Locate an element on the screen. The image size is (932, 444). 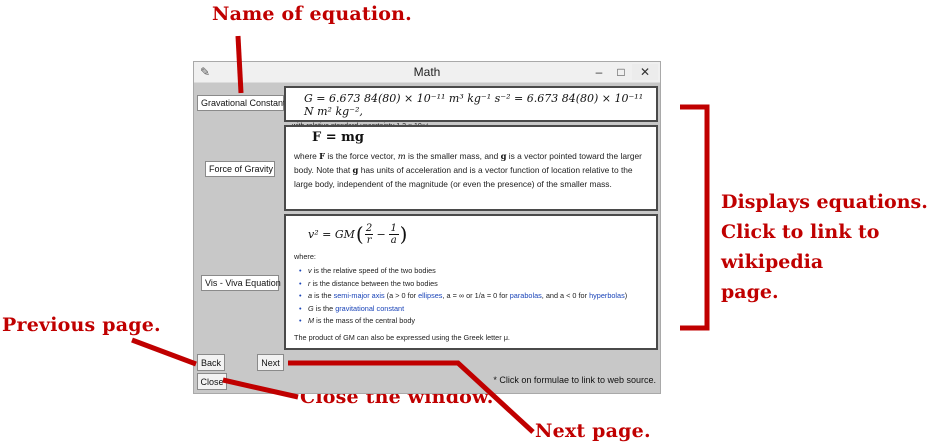
formula-force-of-gravity: F = mg is located at coordinates (471, 137).